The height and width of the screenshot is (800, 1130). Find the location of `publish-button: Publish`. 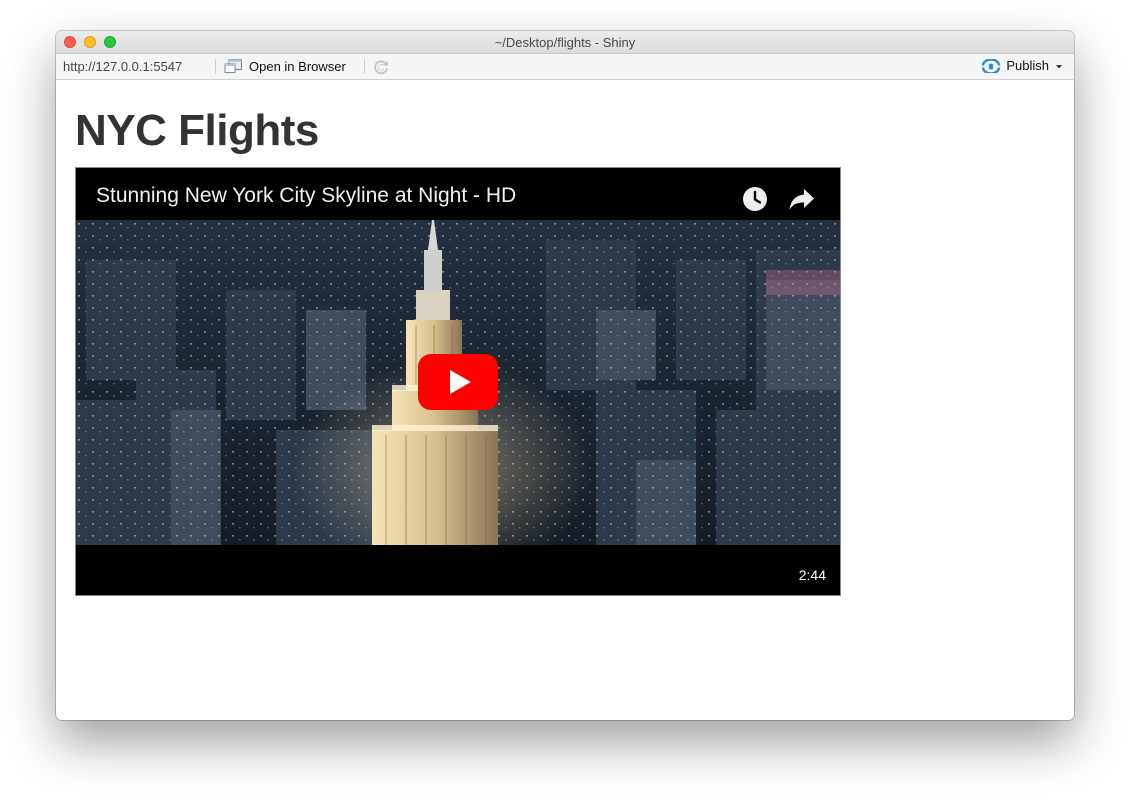

publish-button: Publish is located at coordinates (1022, 65).